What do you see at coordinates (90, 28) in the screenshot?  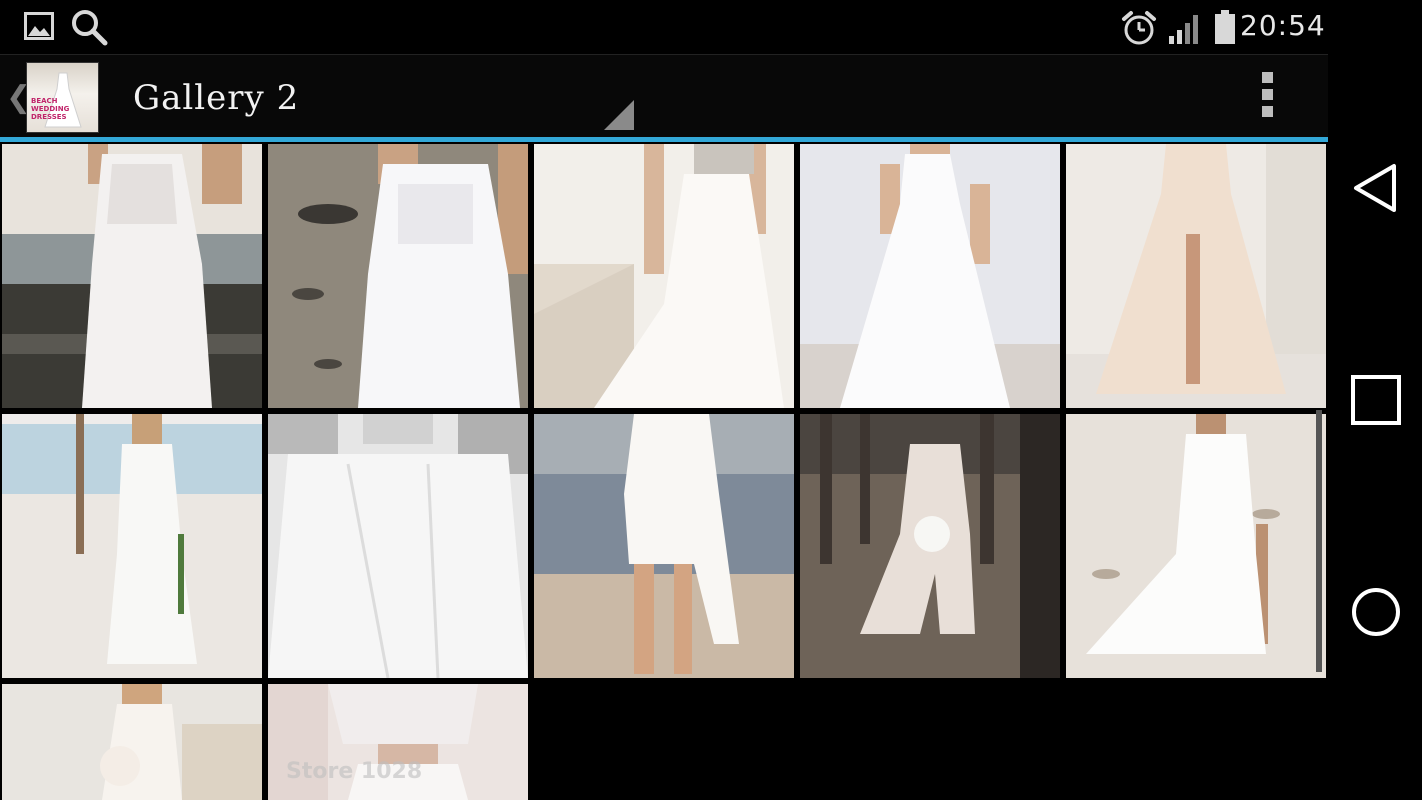 I see `search-icon` at bounding box center [90, 28].